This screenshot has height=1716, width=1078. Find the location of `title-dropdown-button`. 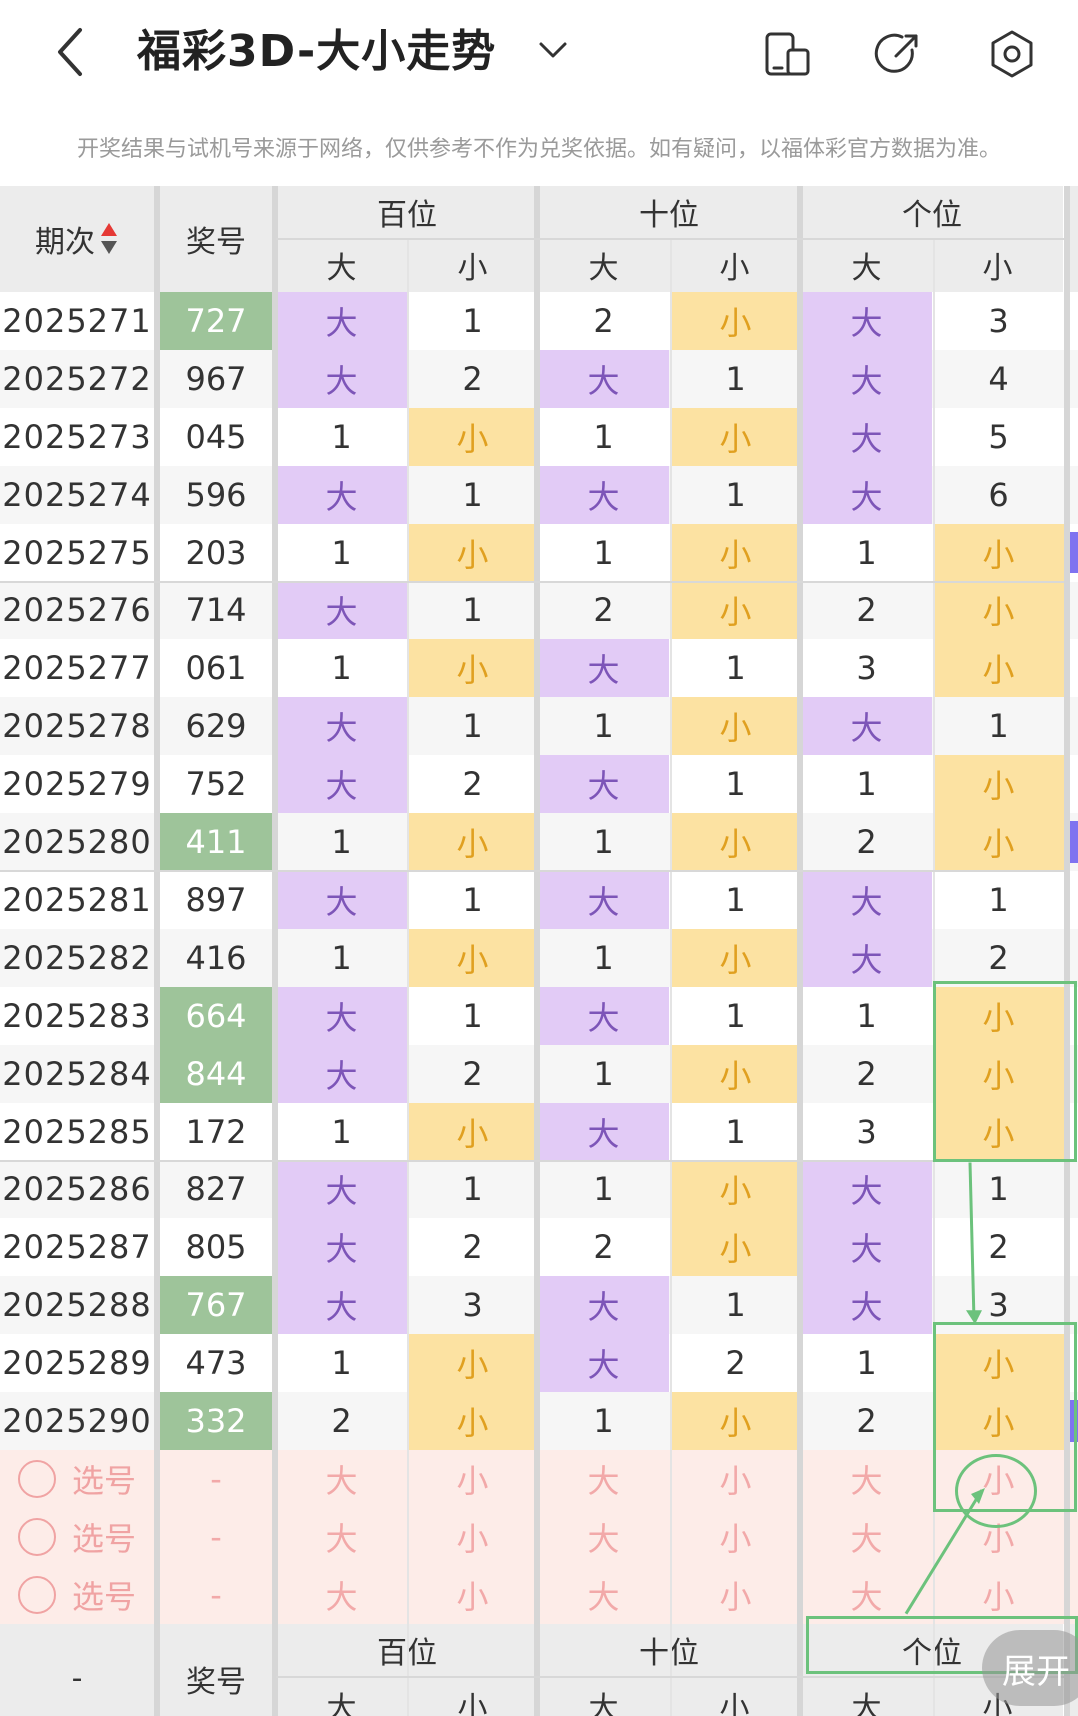

title-dropdown-button is located at coordinates (553, 50).